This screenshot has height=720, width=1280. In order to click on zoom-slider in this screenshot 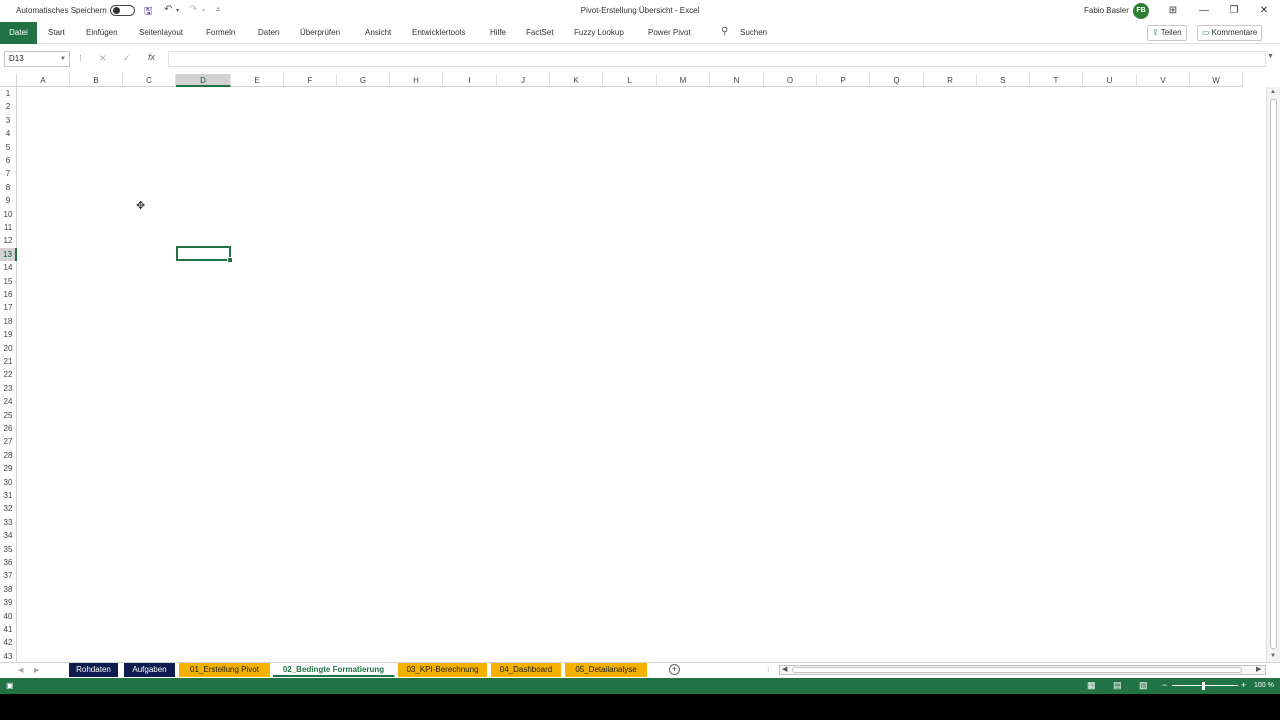, I will do `click(1205, 685)`.